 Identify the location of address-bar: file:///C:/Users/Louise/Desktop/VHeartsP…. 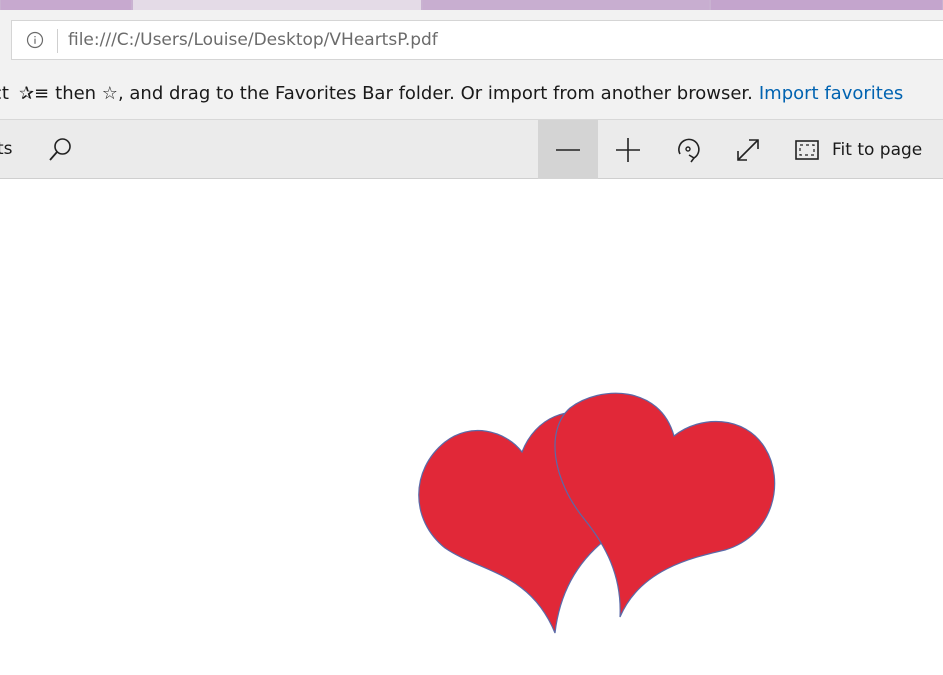
(471, 37).